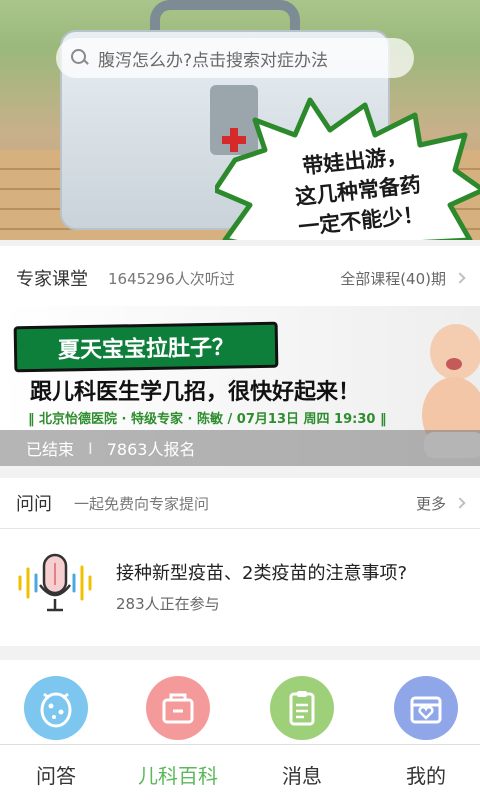 The image size is (480, 800). Describe the element at coordinates (151, 449) in the screenshot. I see `signup-count: 7863人报名` at that location.